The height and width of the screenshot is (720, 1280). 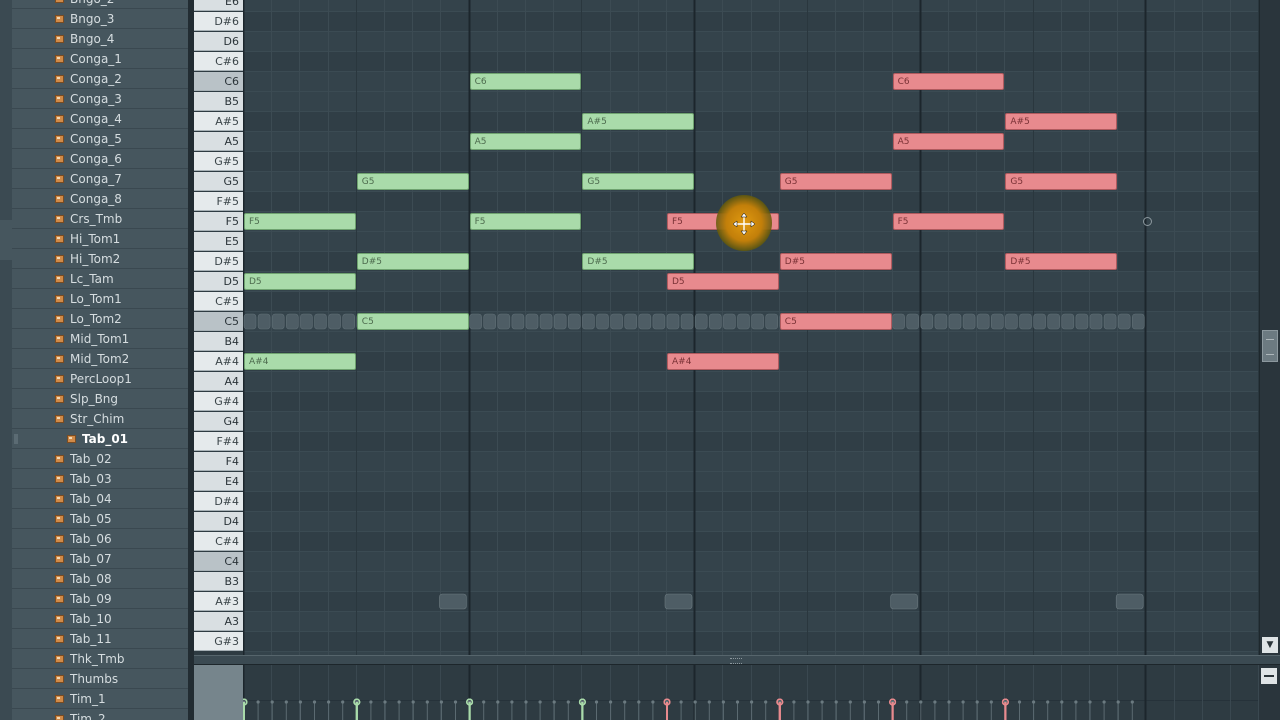 What do you see at coordinates (100, 119) in the screenshot?
I see `browser-item: Conga_4` at bounding box center [100, 119].